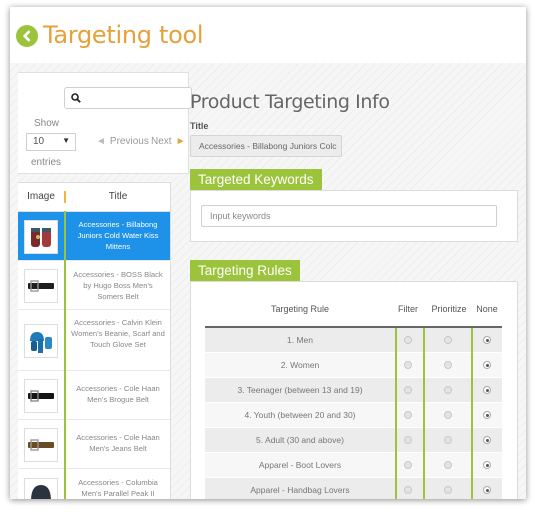 This screenshot has height=512, width=535. Describe the element at coordinates (180, 141) in the screenshot. I see `arrow-right-icon: ►` at that location.